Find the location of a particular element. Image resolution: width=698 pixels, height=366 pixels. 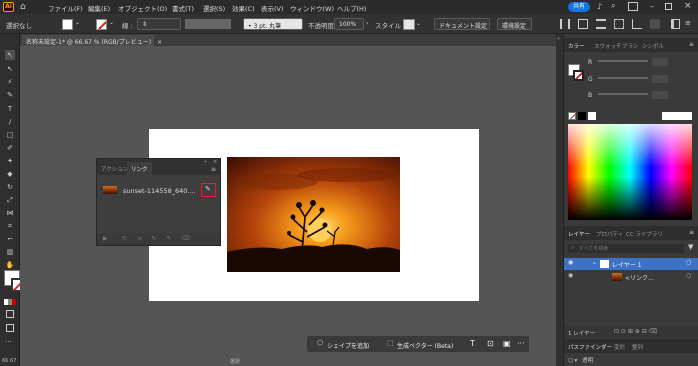

home-icon: ⌂ is located at coordinates (23, 7).